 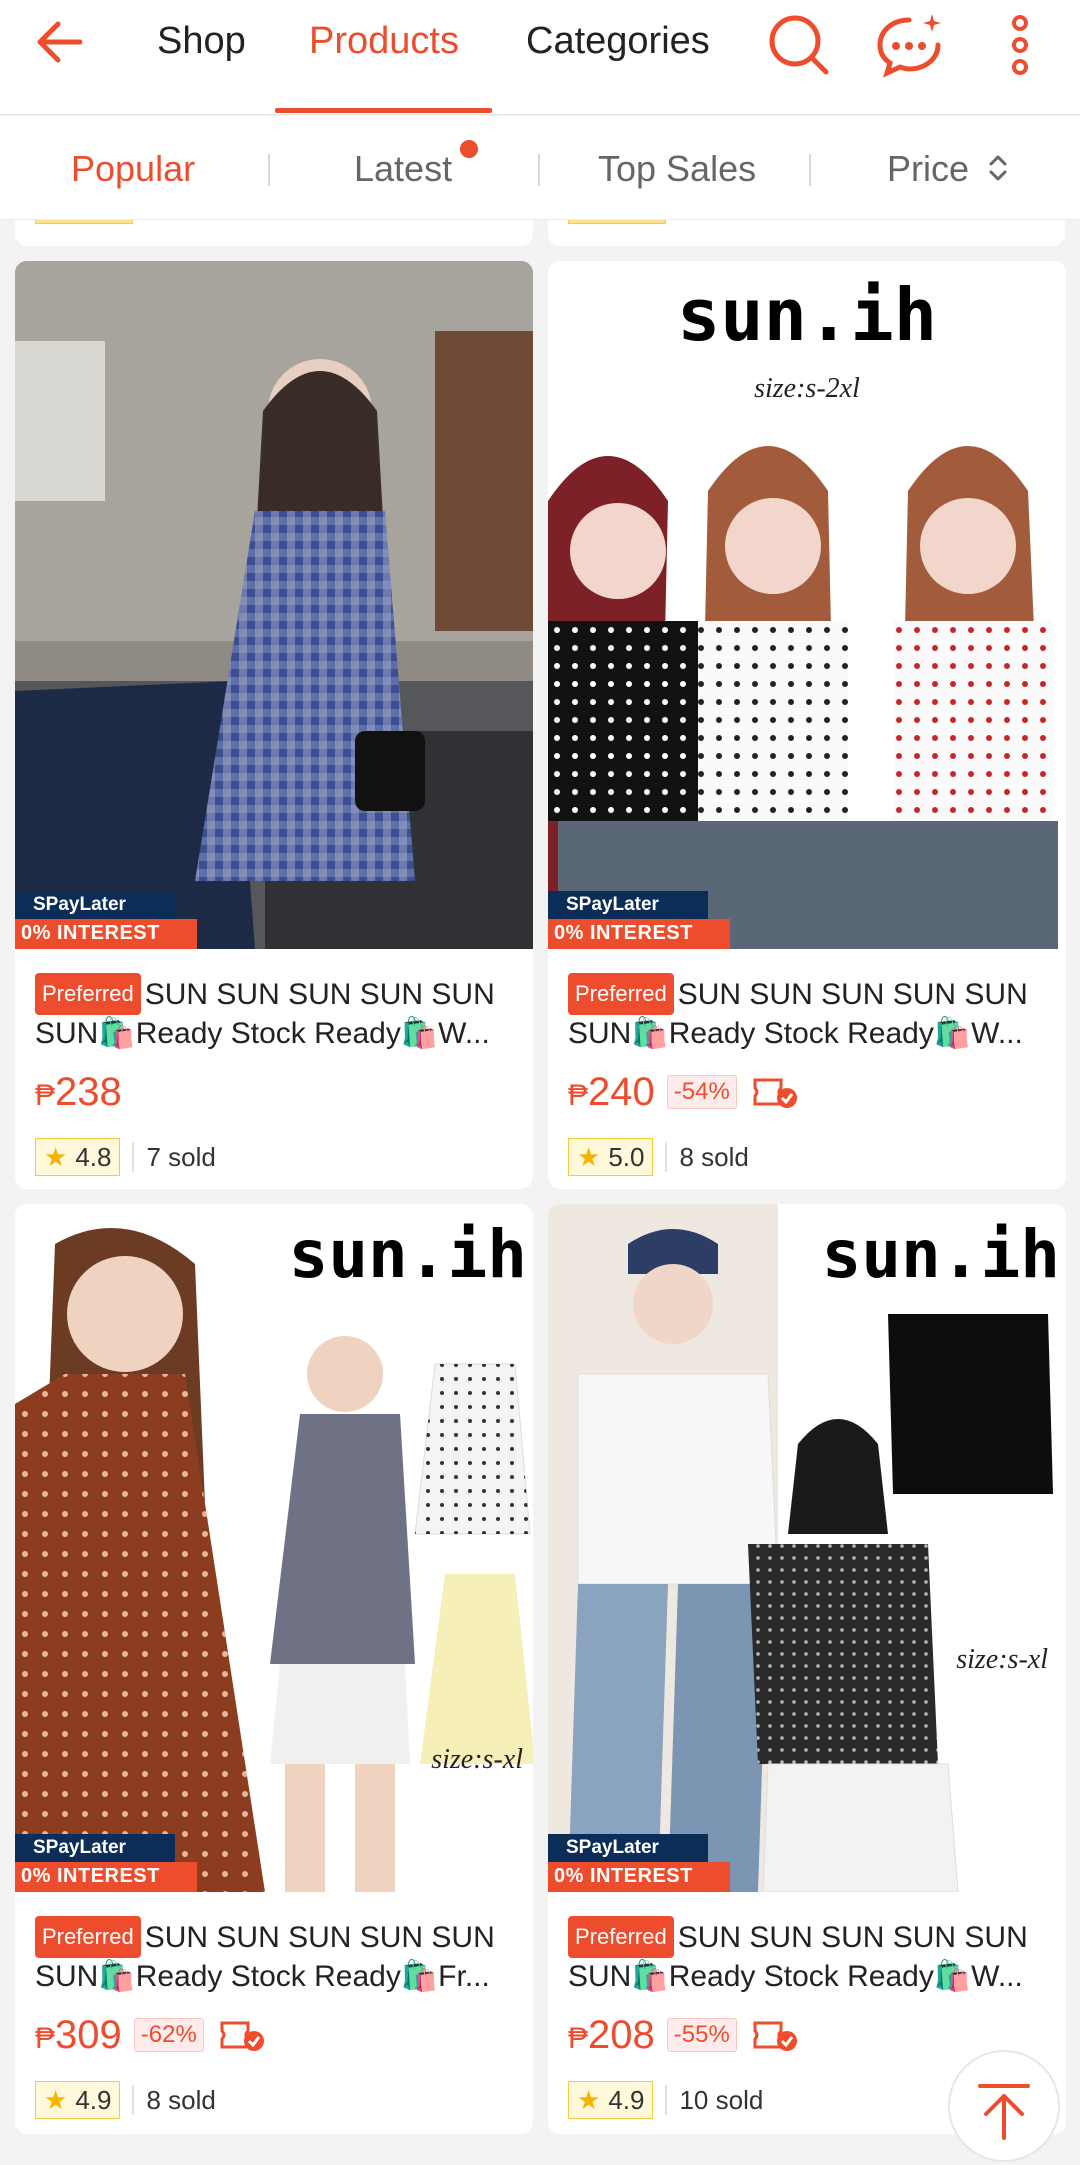 What do you see at coordinates (181, 1156) in the screenshot?
I see `sold-count: 7 sold` at bounding box center [181, 1156].